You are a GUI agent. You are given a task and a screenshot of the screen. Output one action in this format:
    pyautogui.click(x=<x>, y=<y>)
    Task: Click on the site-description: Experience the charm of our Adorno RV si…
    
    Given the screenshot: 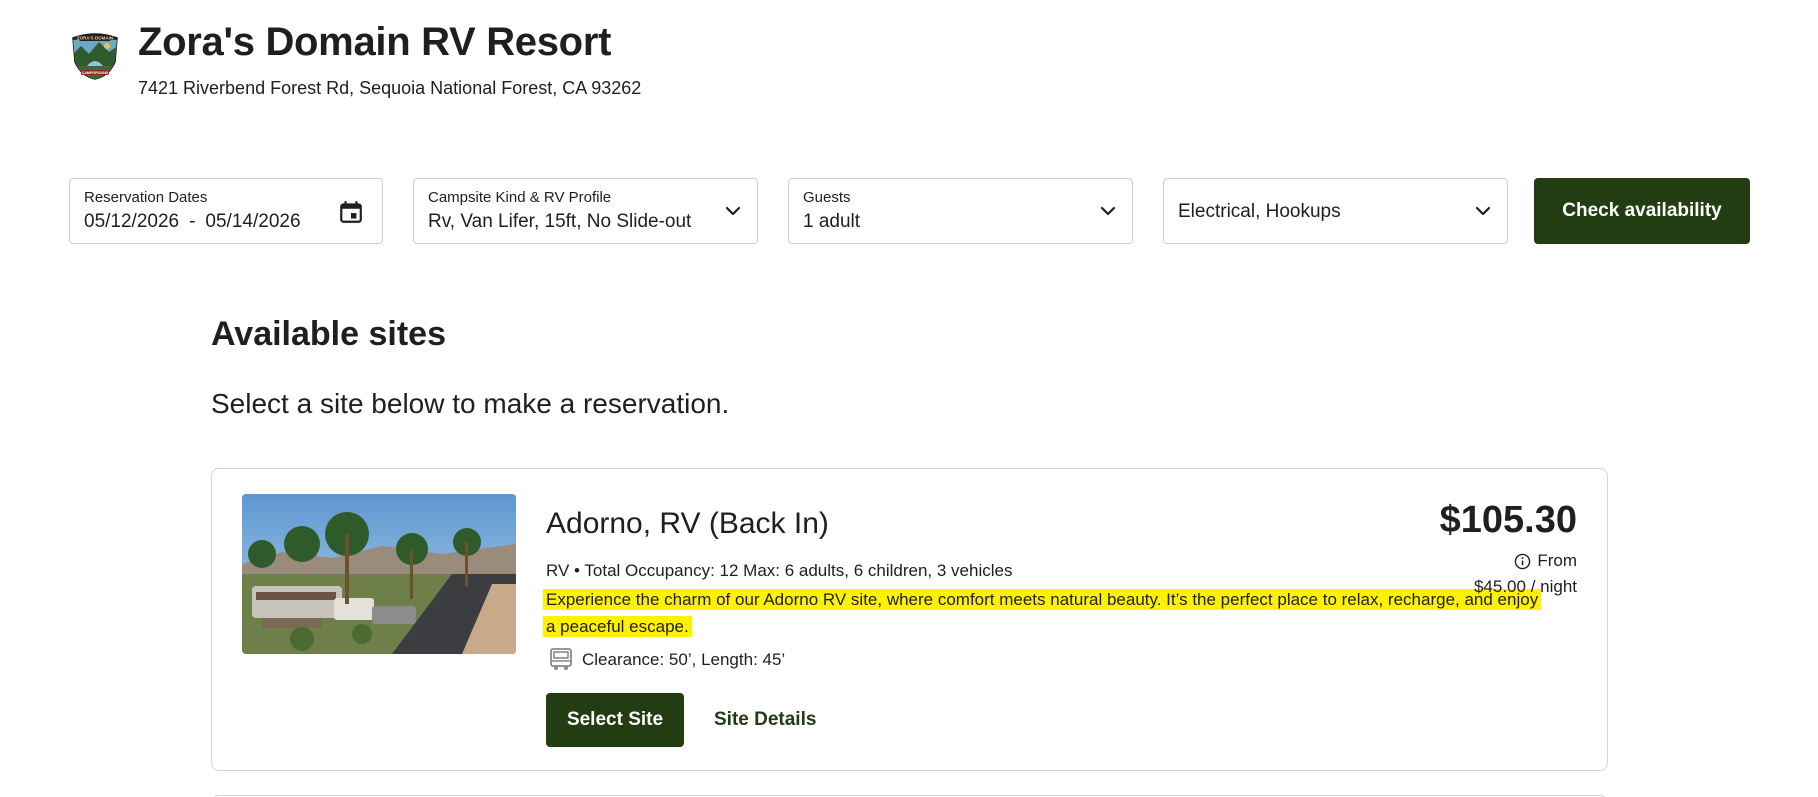 What is the action you would take?
    pyautogui.click(x=1043, y=613)
    